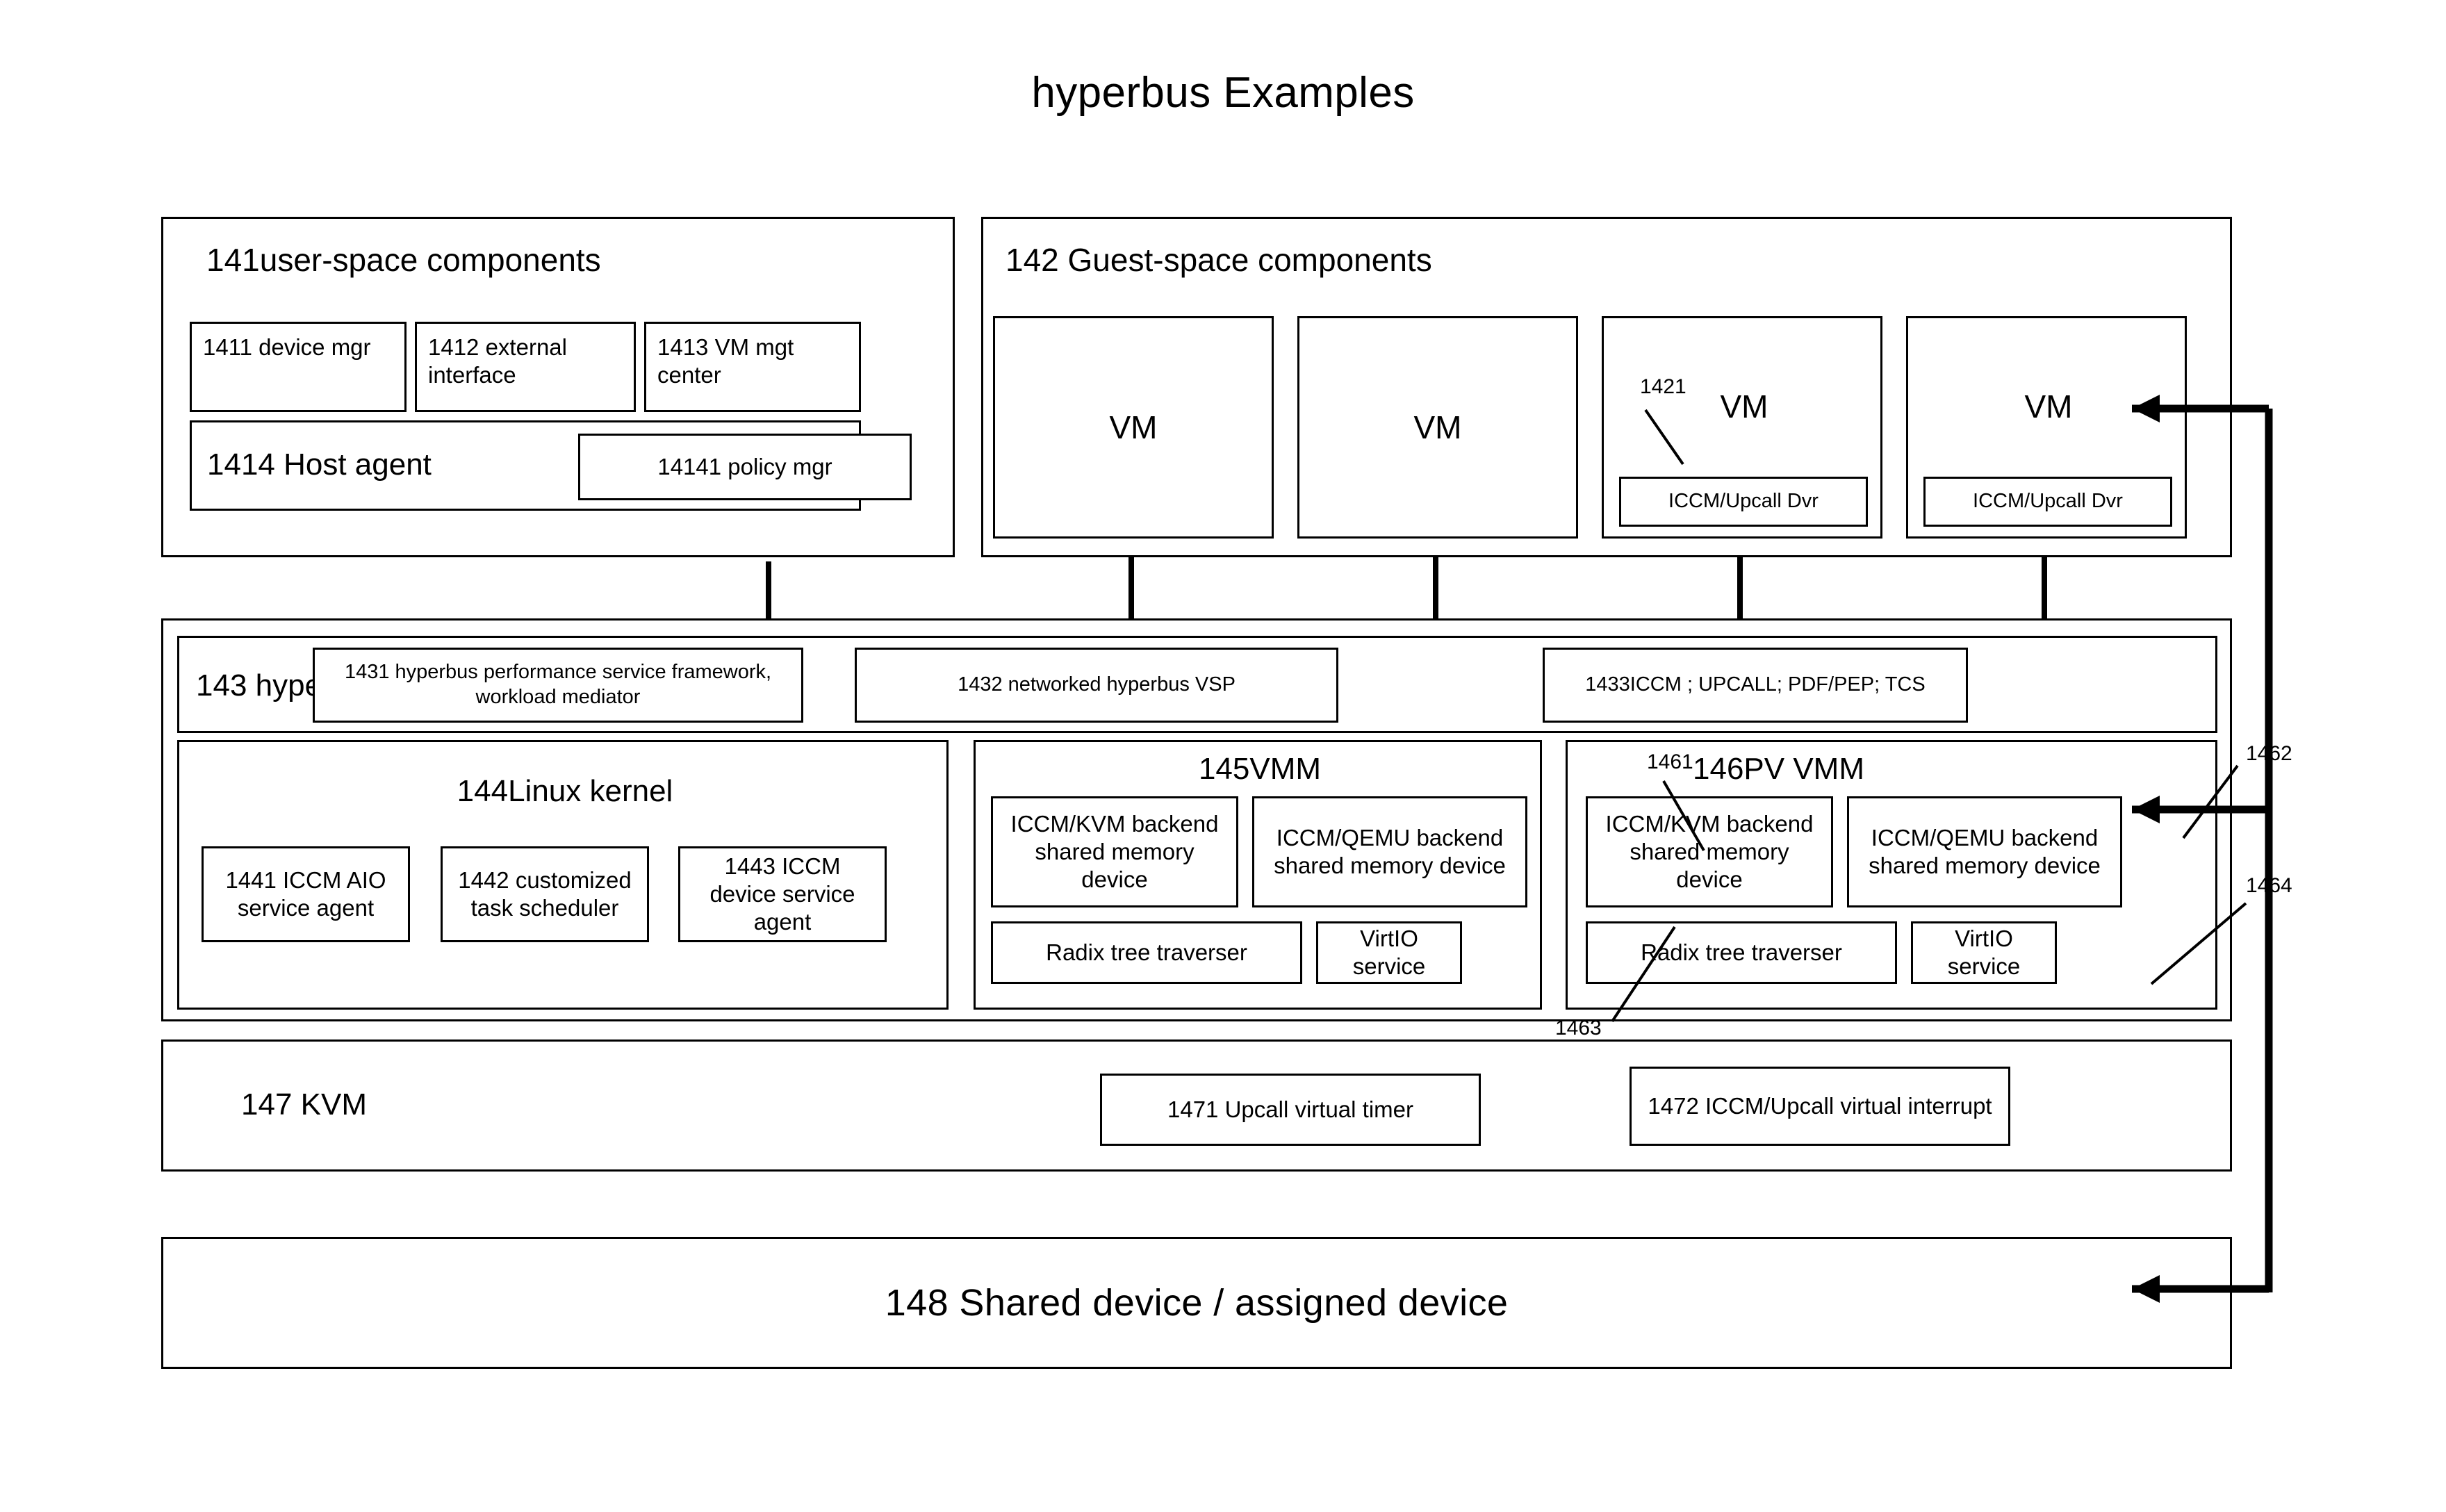 The image size is (2446, 1512). I want to click on callout-1463: 1463, so click(1579, 1028).